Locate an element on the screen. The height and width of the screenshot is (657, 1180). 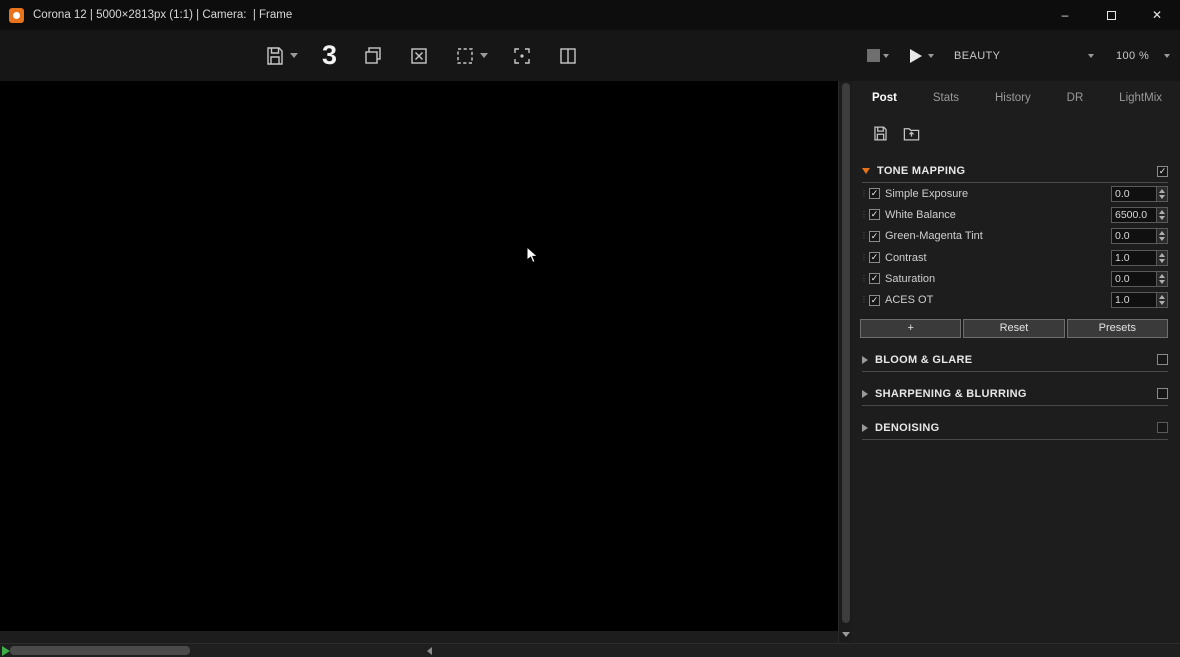
save-image-button is located at coordinates (280, 56).